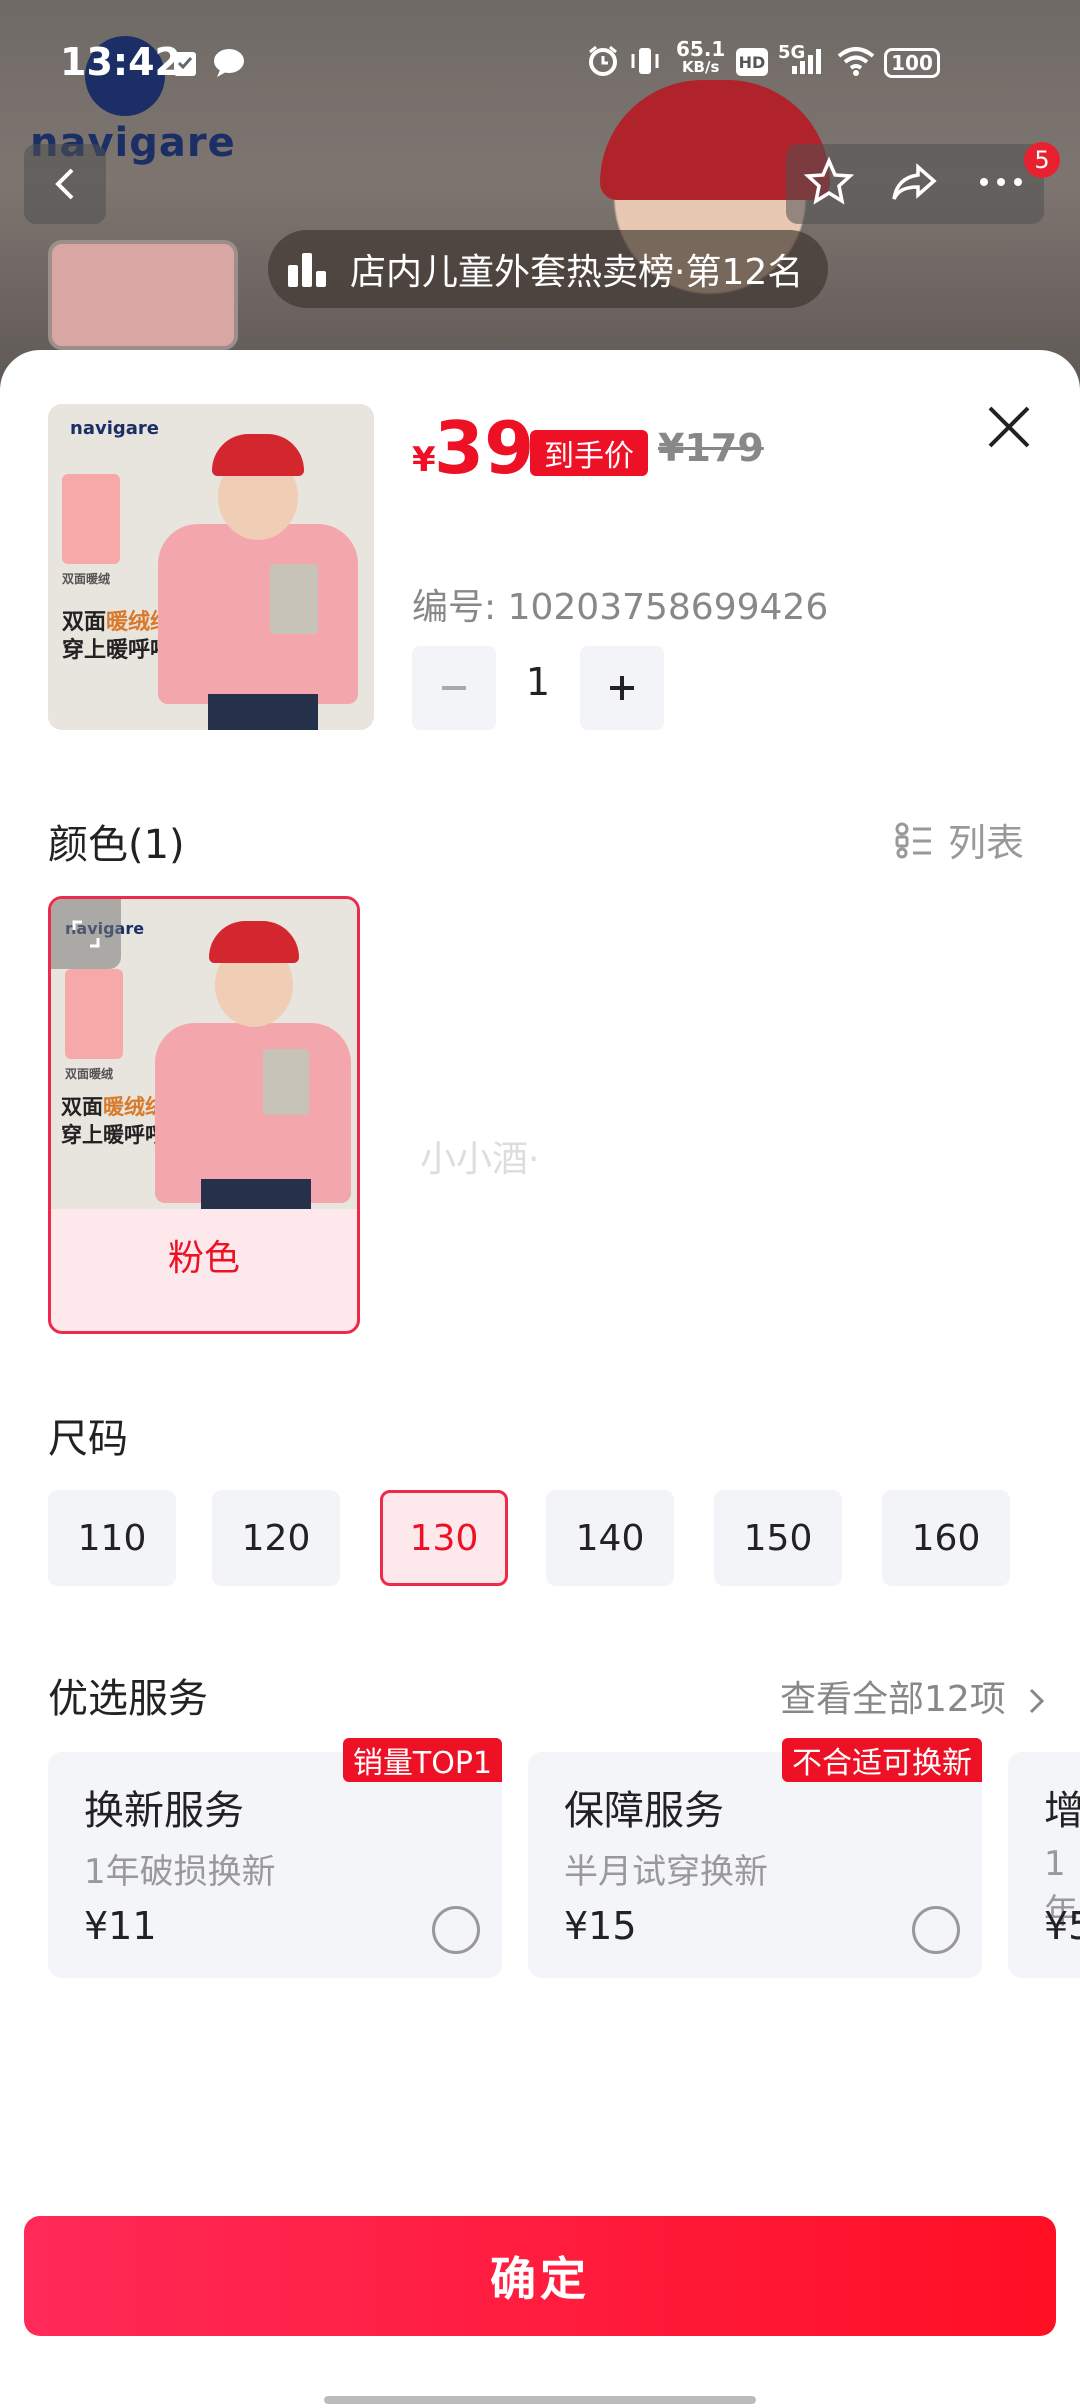 The width and height of the screenshot is (1080, 2408). I want to click on fabric-swatch, so click(91, 519).